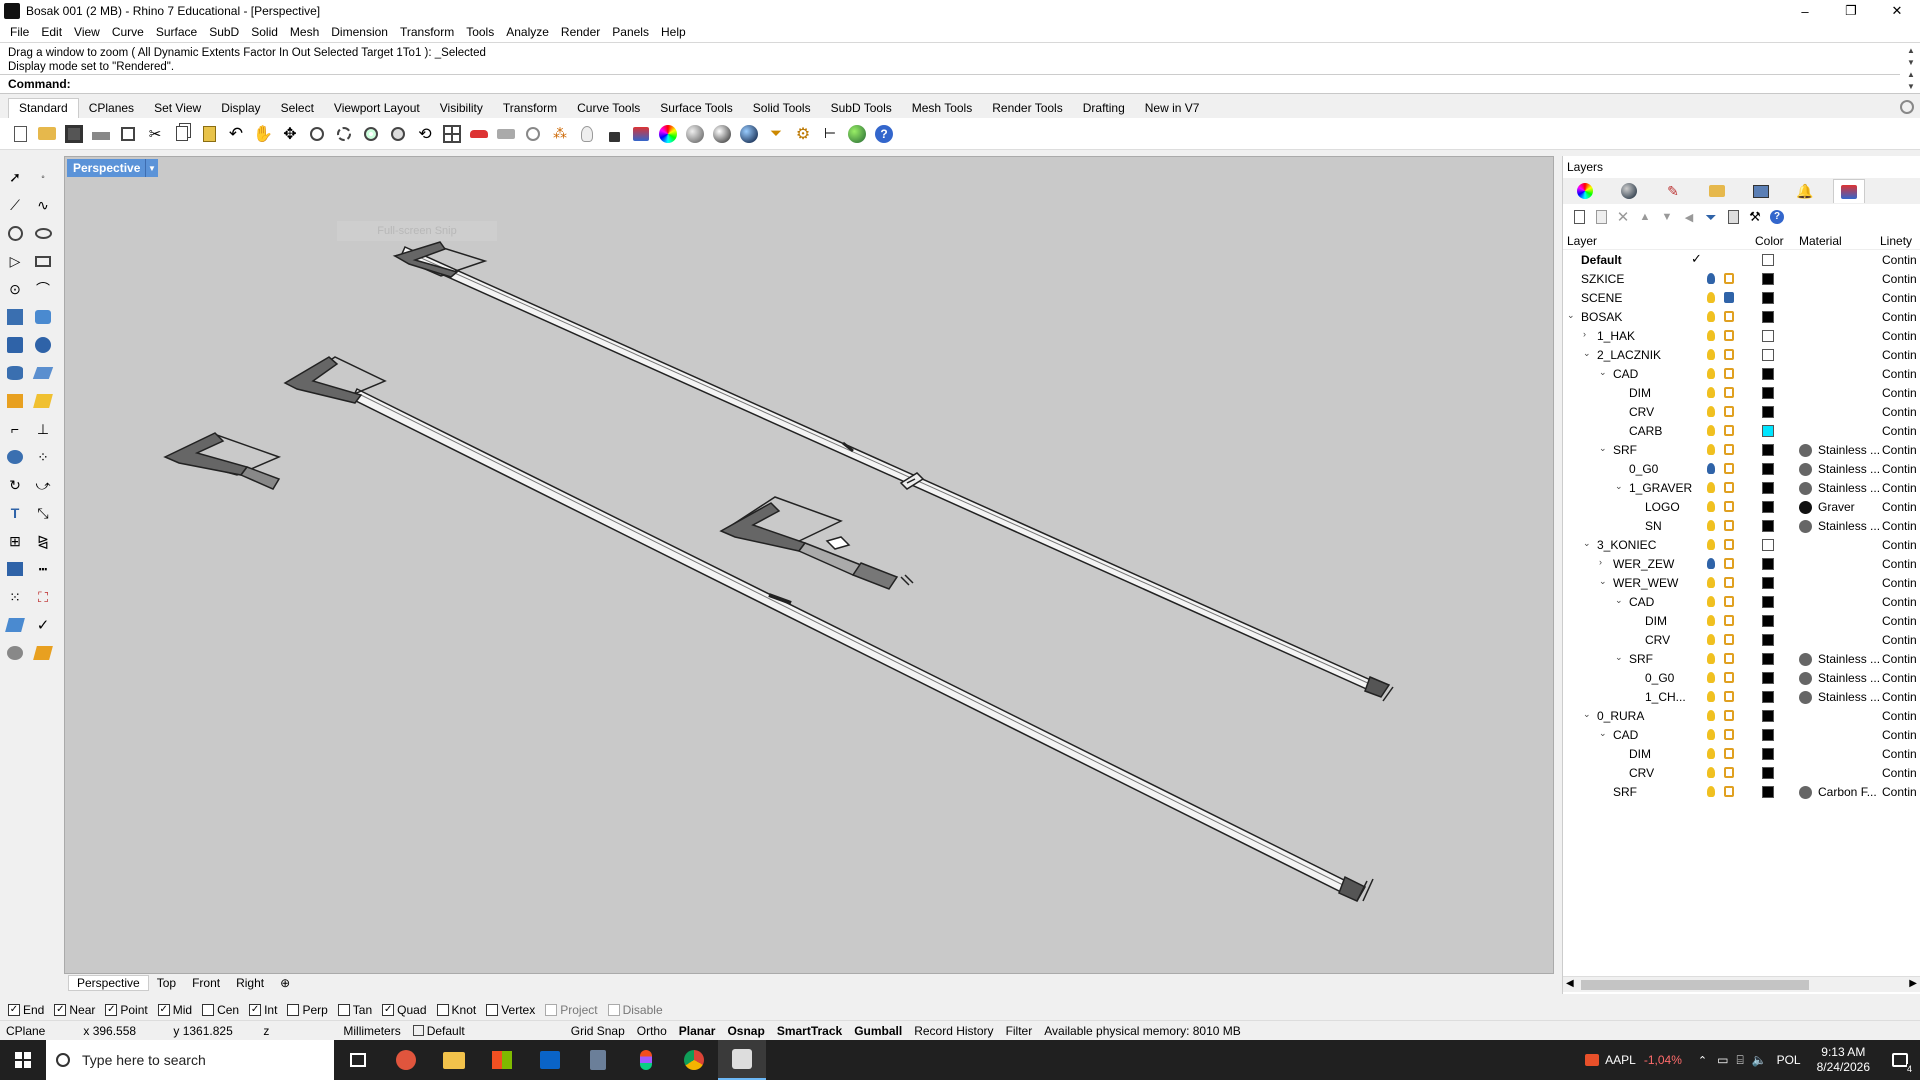 The width and height of the screenshot is (1920, 1080). Describe the element at coordinates (317, 134) in the screenshot. I see `zoom-dynamic-icon` at that location.